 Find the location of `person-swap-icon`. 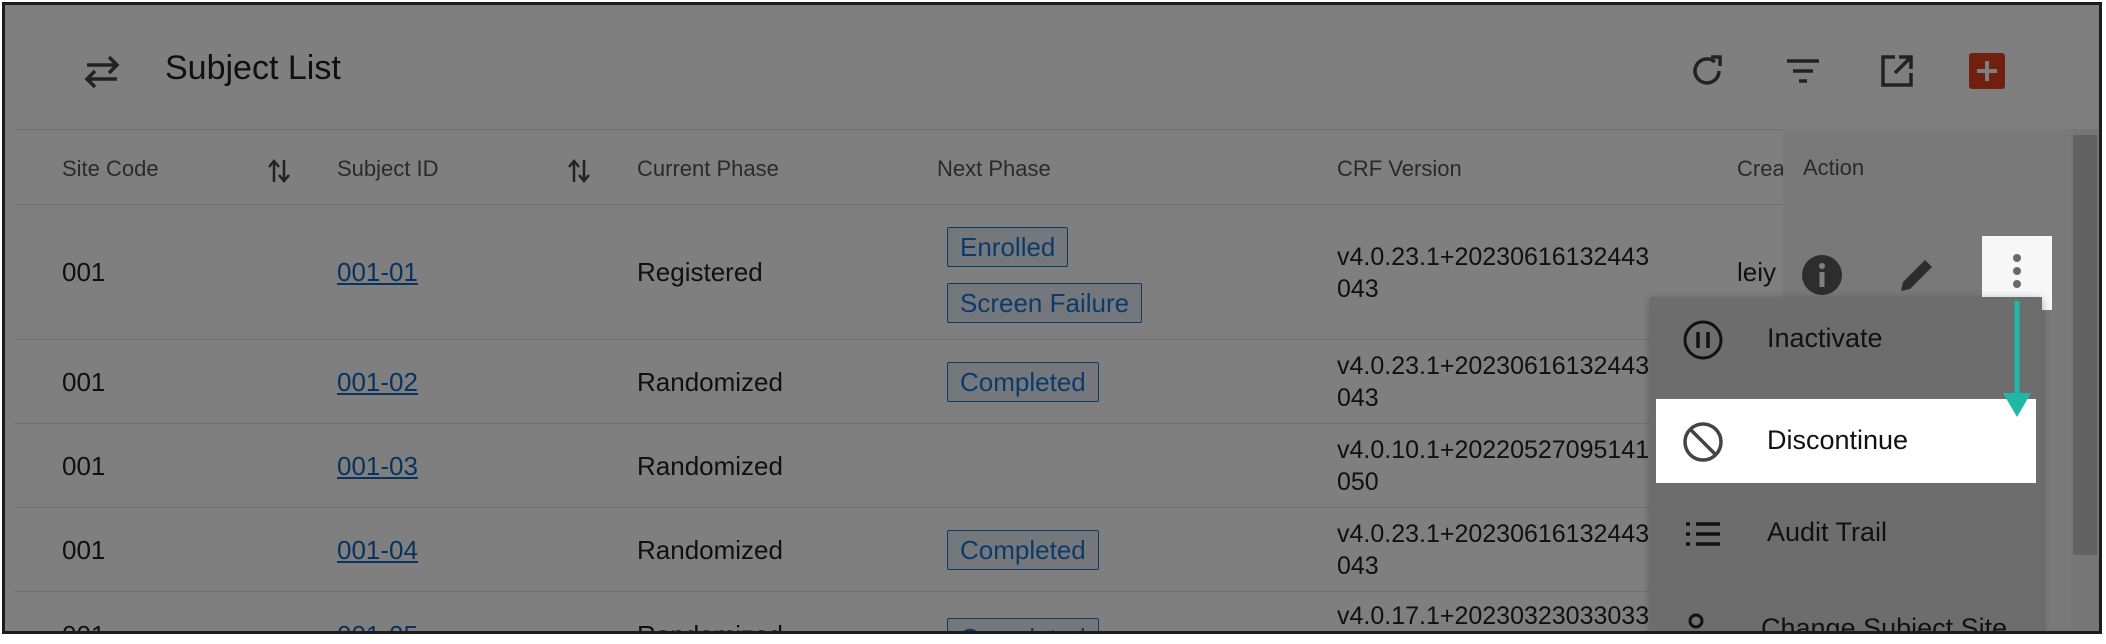

person-swap-icon is located at coordinates (1696, 621).